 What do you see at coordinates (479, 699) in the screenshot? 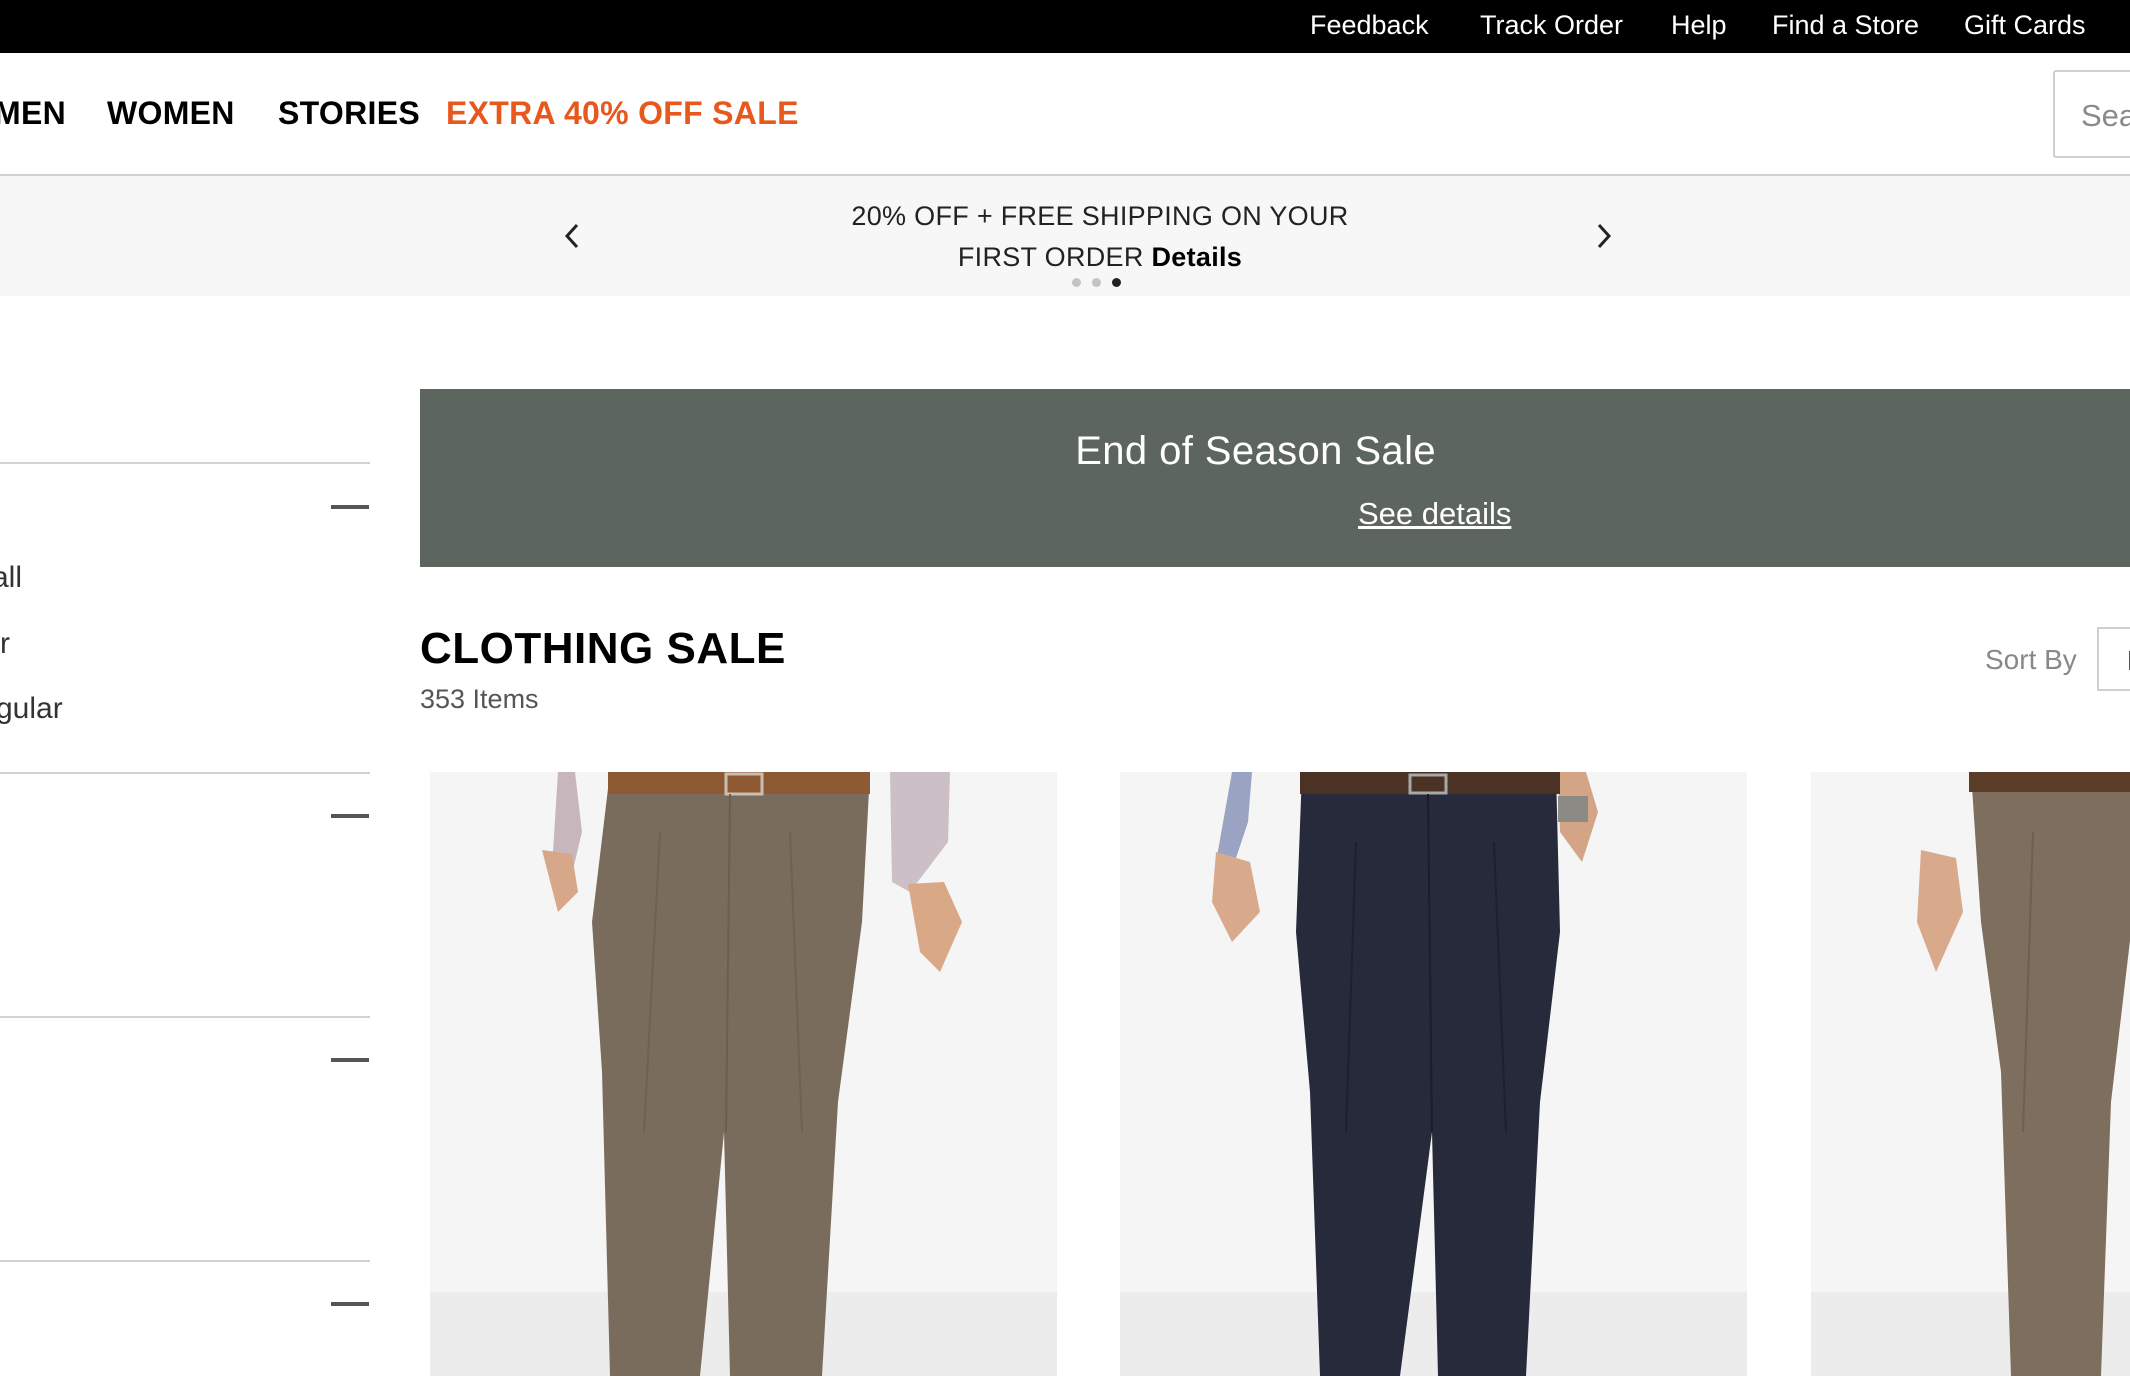
I see `item-count: 353 Items` at bounding box center [479, 699].